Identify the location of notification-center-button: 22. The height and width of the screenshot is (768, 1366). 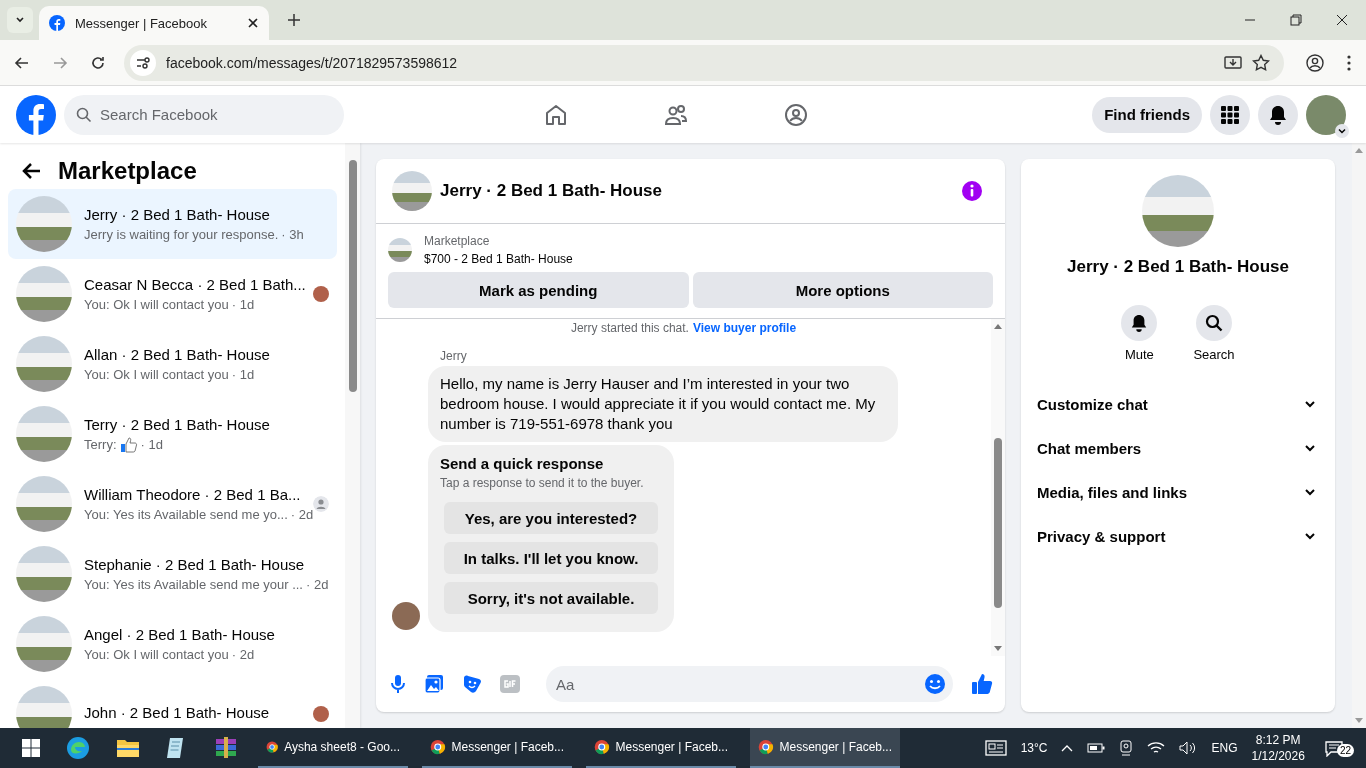
(1338, 748).